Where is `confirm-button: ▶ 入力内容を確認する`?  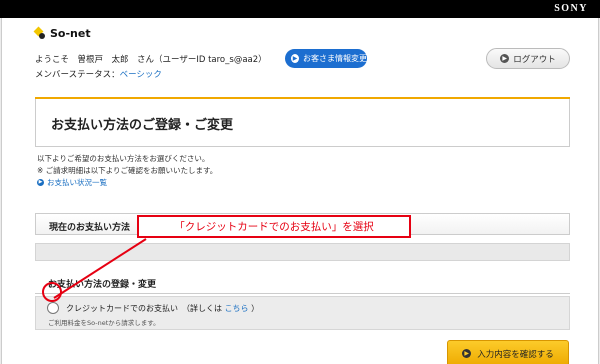 confirm-button: ▶ 入力内容を確認する is located at coordinates (508, 352).